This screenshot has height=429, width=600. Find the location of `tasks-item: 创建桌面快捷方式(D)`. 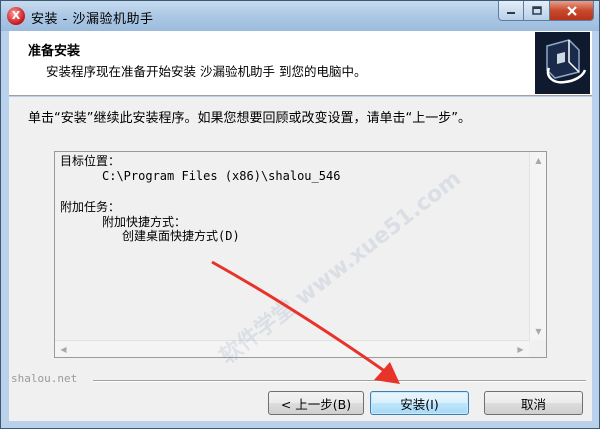

tasks-item: 创建桌面快捷方式(D) is located at coordinates (181, 236).